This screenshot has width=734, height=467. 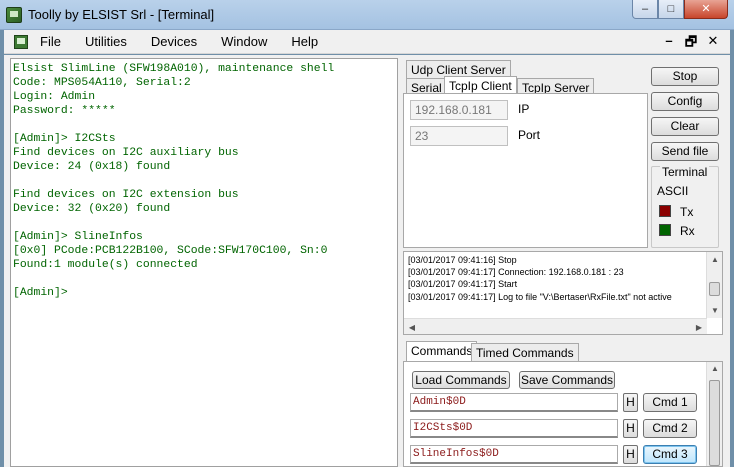 What do you see at coordinates (126, 153) in the screenshot?
I see `terminal-line: Find devices on I2C auxiliary bus` at bounding box center [126, 153].